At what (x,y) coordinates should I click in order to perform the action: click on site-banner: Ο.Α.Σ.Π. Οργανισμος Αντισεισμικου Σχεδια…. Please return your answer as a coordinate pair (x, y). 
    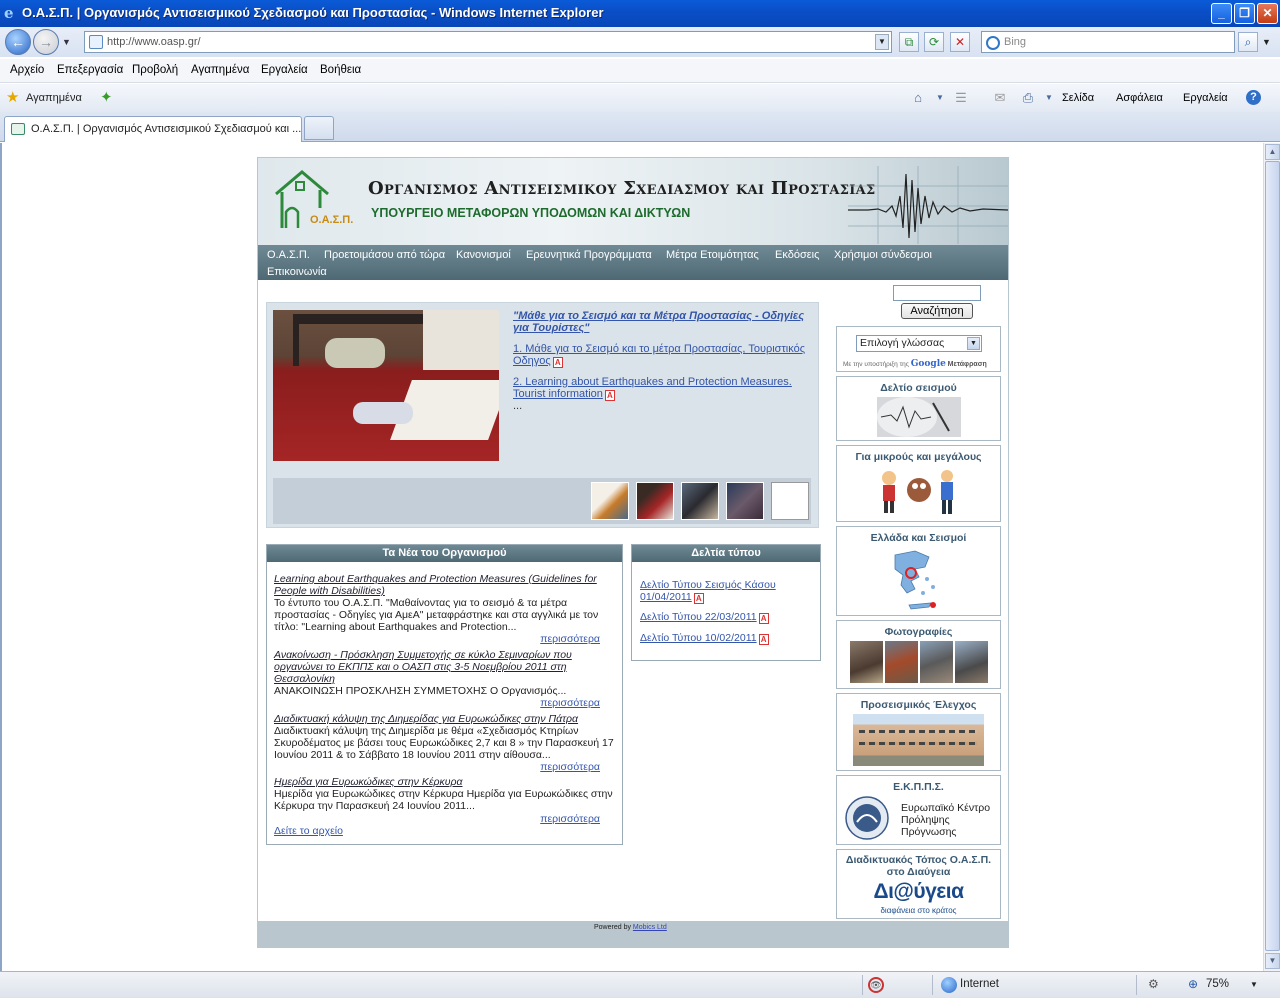
    Looking at the image, I should click on (633, 201).